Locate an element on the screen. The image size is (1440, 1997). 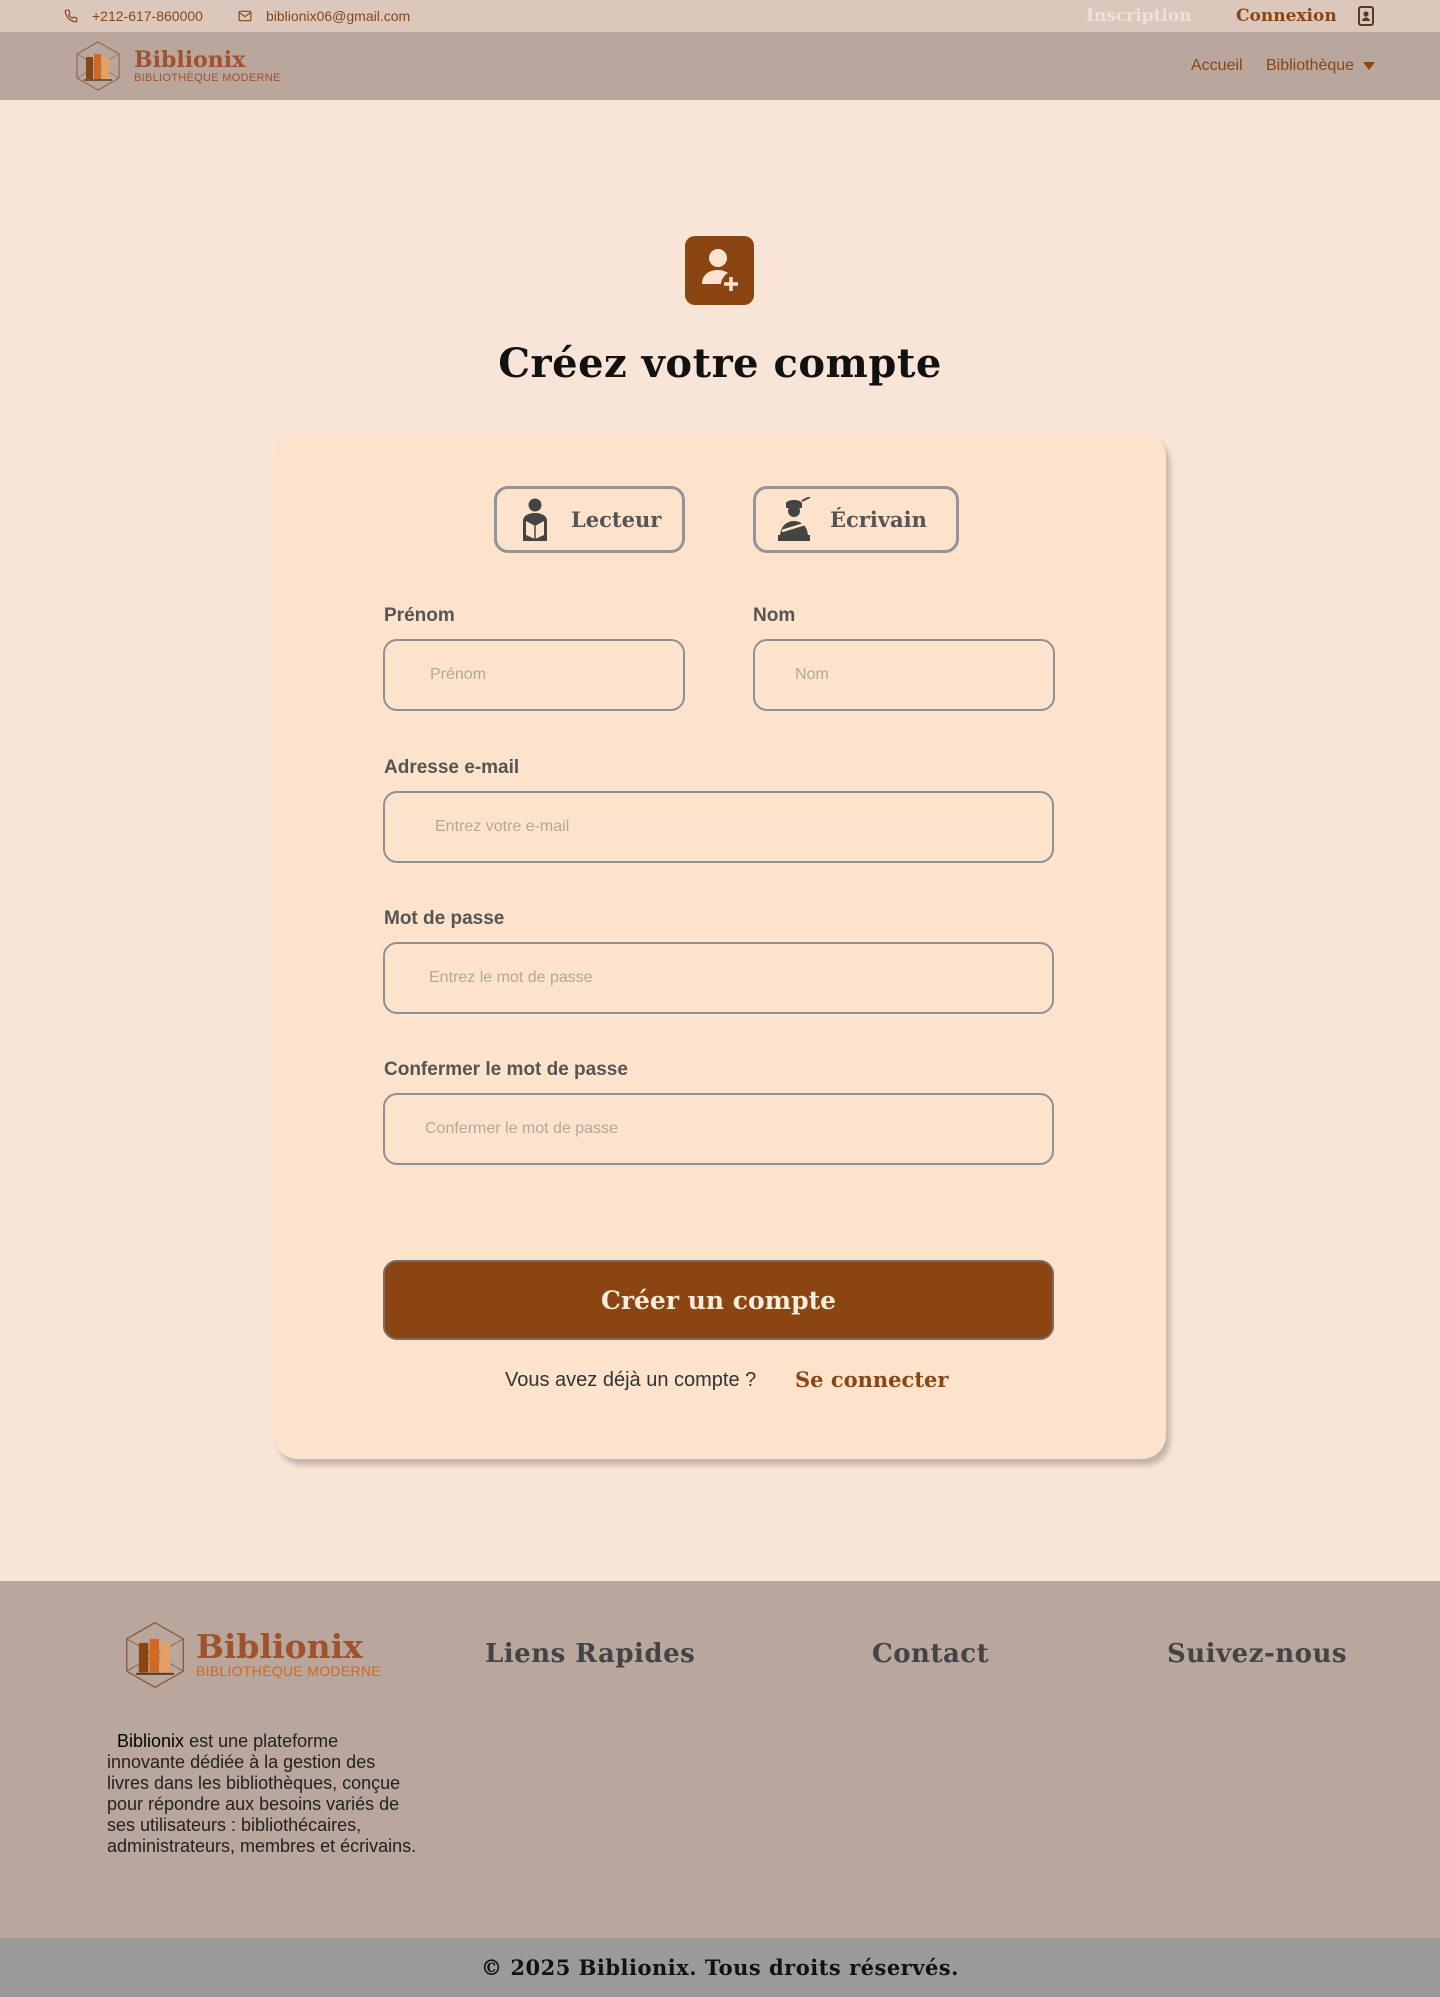
user-plus-icon is located at coordinates (721, 271).